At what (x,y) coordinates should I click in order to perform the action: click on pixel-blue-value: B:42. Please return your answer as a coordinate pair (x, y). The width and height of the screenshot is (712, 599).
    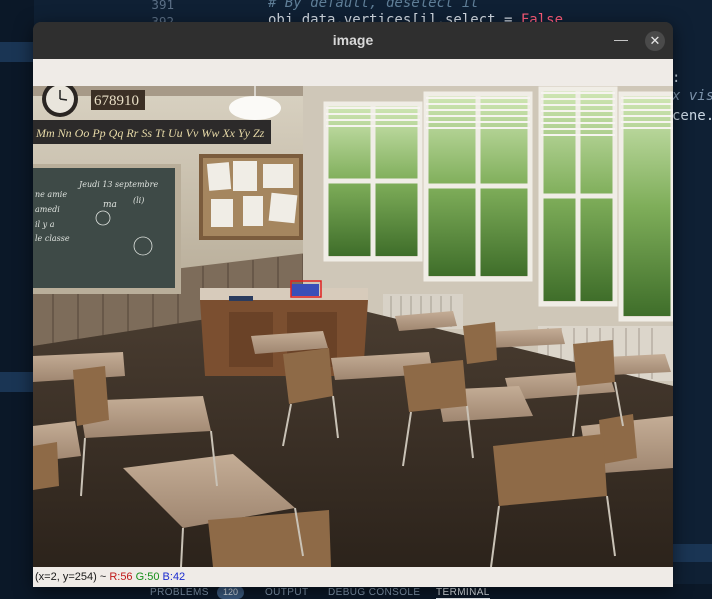
    Looking at the image, I should click on (174, 577).